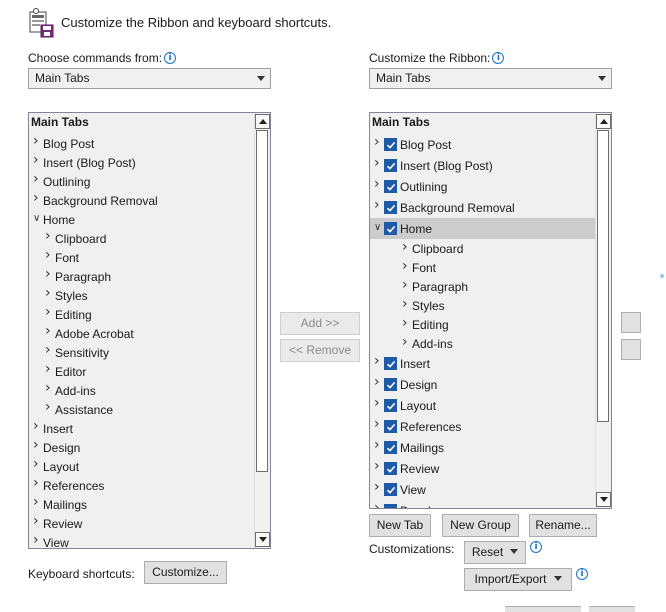  Describe the element at coordinates (141, 447) in the screenshot. I see `list-item-design: › Design` at that location.